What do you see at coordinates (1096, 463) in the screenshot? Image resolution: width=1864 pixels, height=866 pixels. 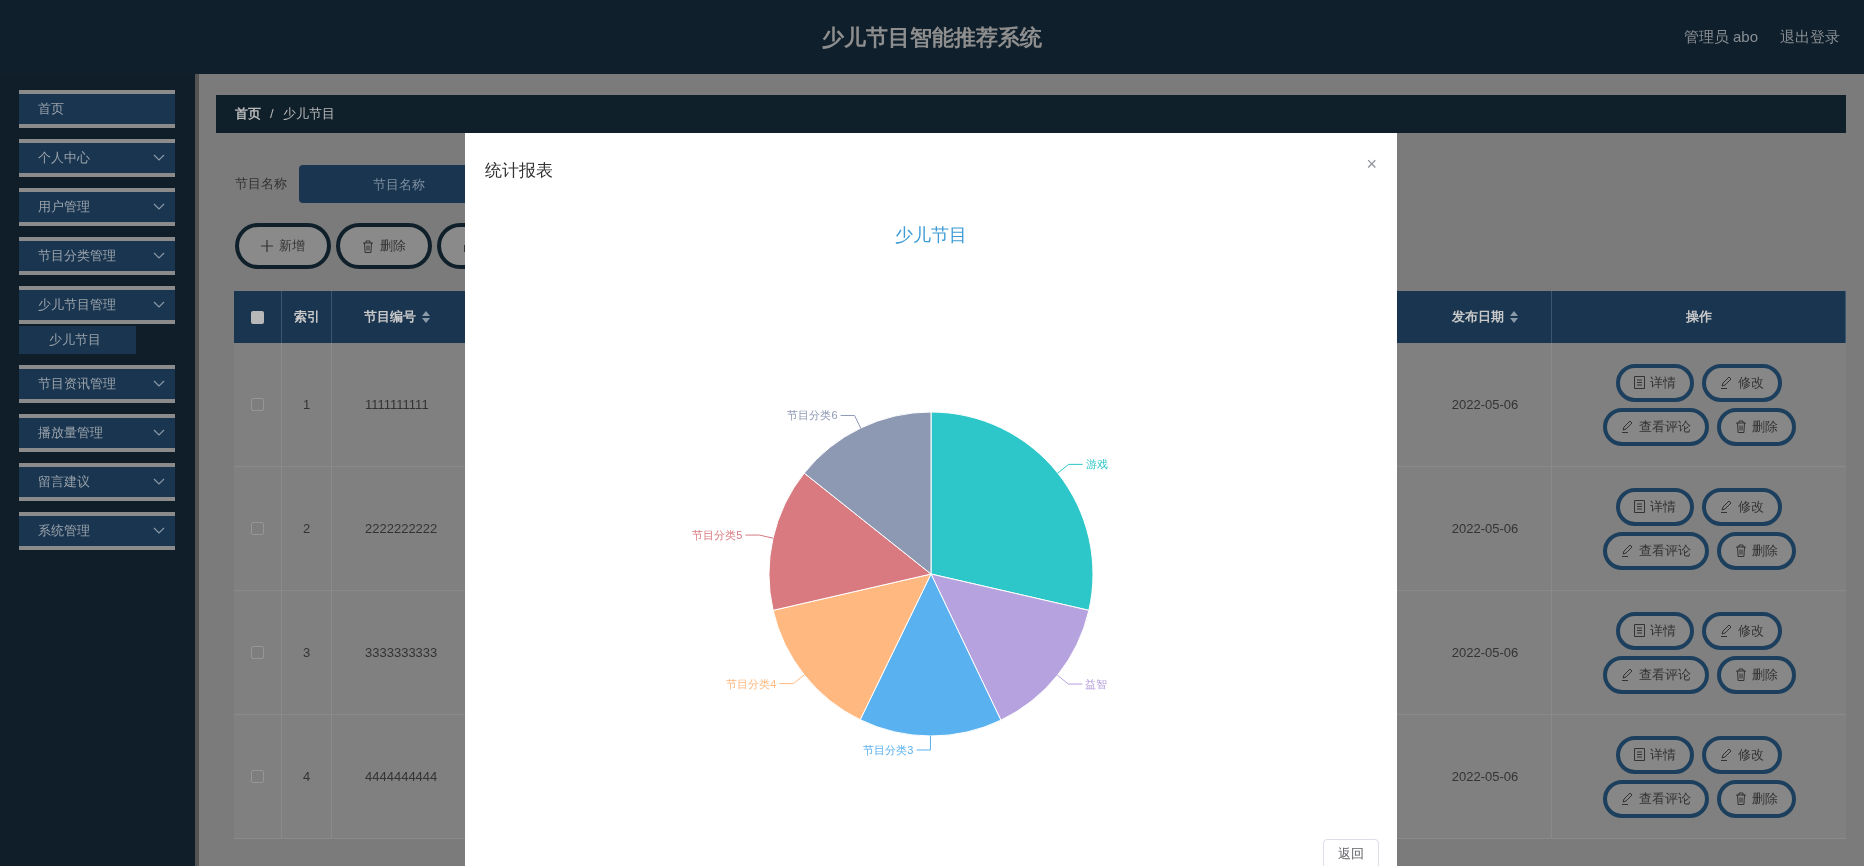 I see `slice-label: 游戏` at bounding box center [1096, 463].